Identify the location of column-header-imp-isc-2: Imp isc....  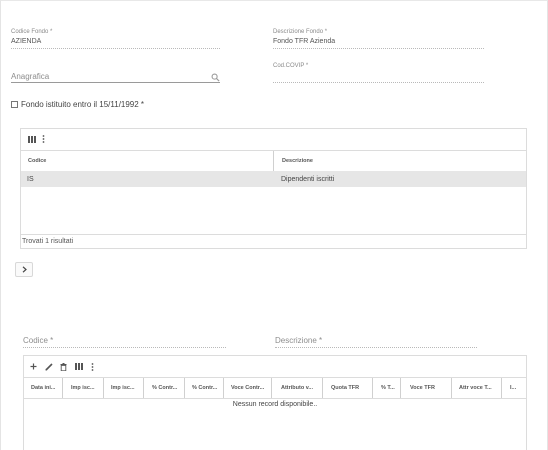
(123, 388).